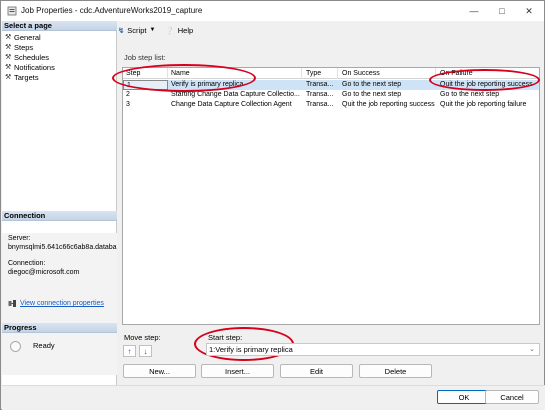  I want to click on start-step-value: 1:Verify is primary replica, so click(251, 349).